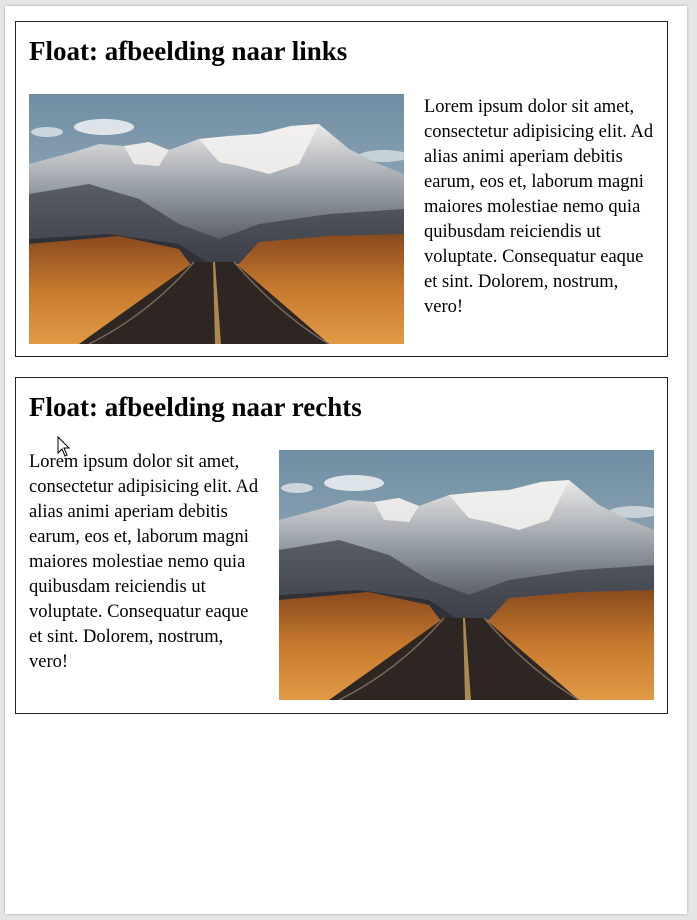 This screenshot has width=697, height=920. Describe the element at coordinates (466, 575) in the screenshot. I see `mountain-road-image-right` at that location.